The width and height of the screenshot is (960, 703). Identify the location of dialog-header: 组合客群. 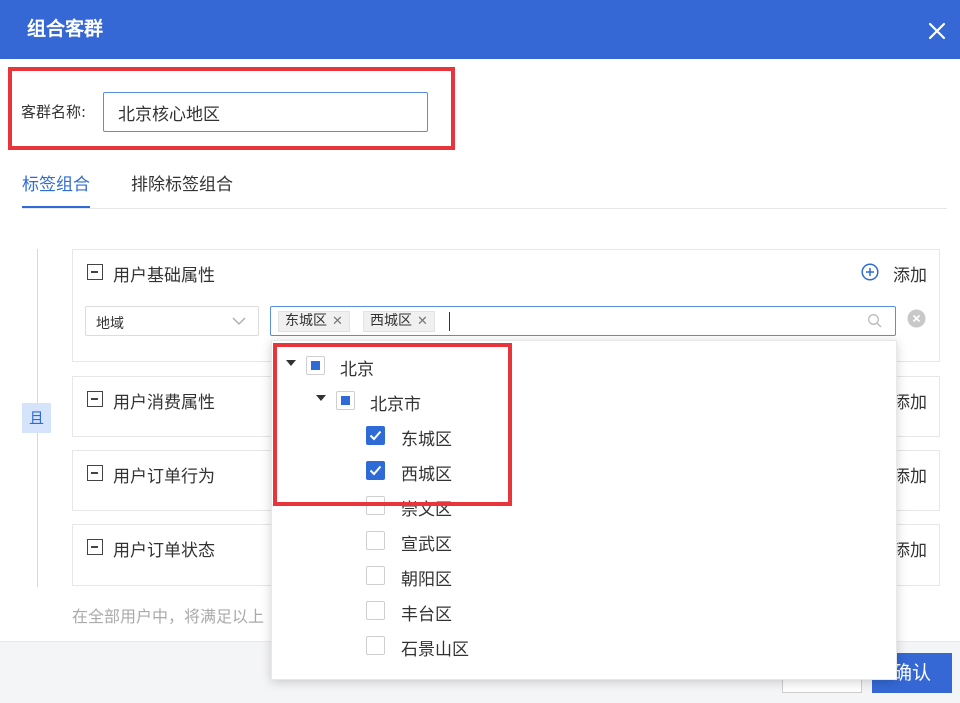
(480, 29).